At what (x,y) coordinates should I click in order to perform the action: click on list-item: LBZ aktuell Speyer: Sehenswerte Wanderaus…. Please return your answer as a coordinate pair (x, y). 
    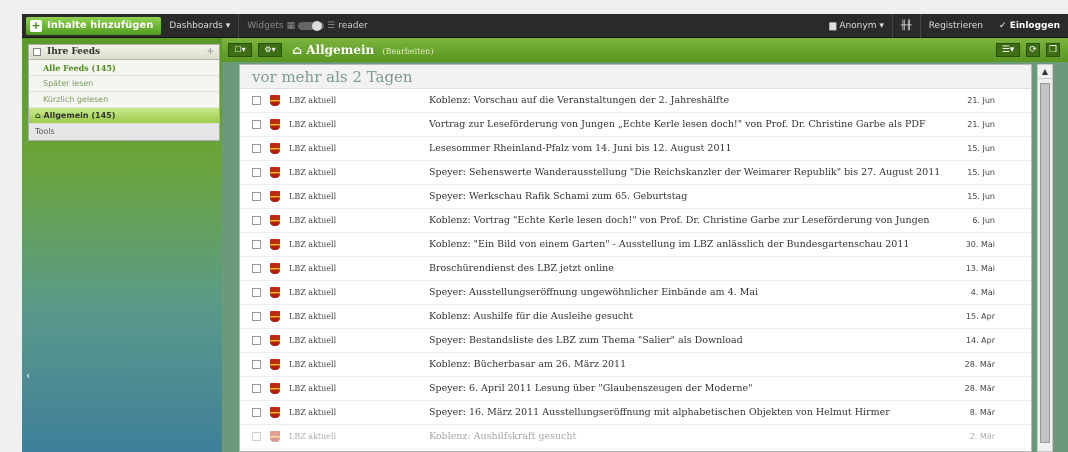
    Looking at the image, I should click on (635, 173).